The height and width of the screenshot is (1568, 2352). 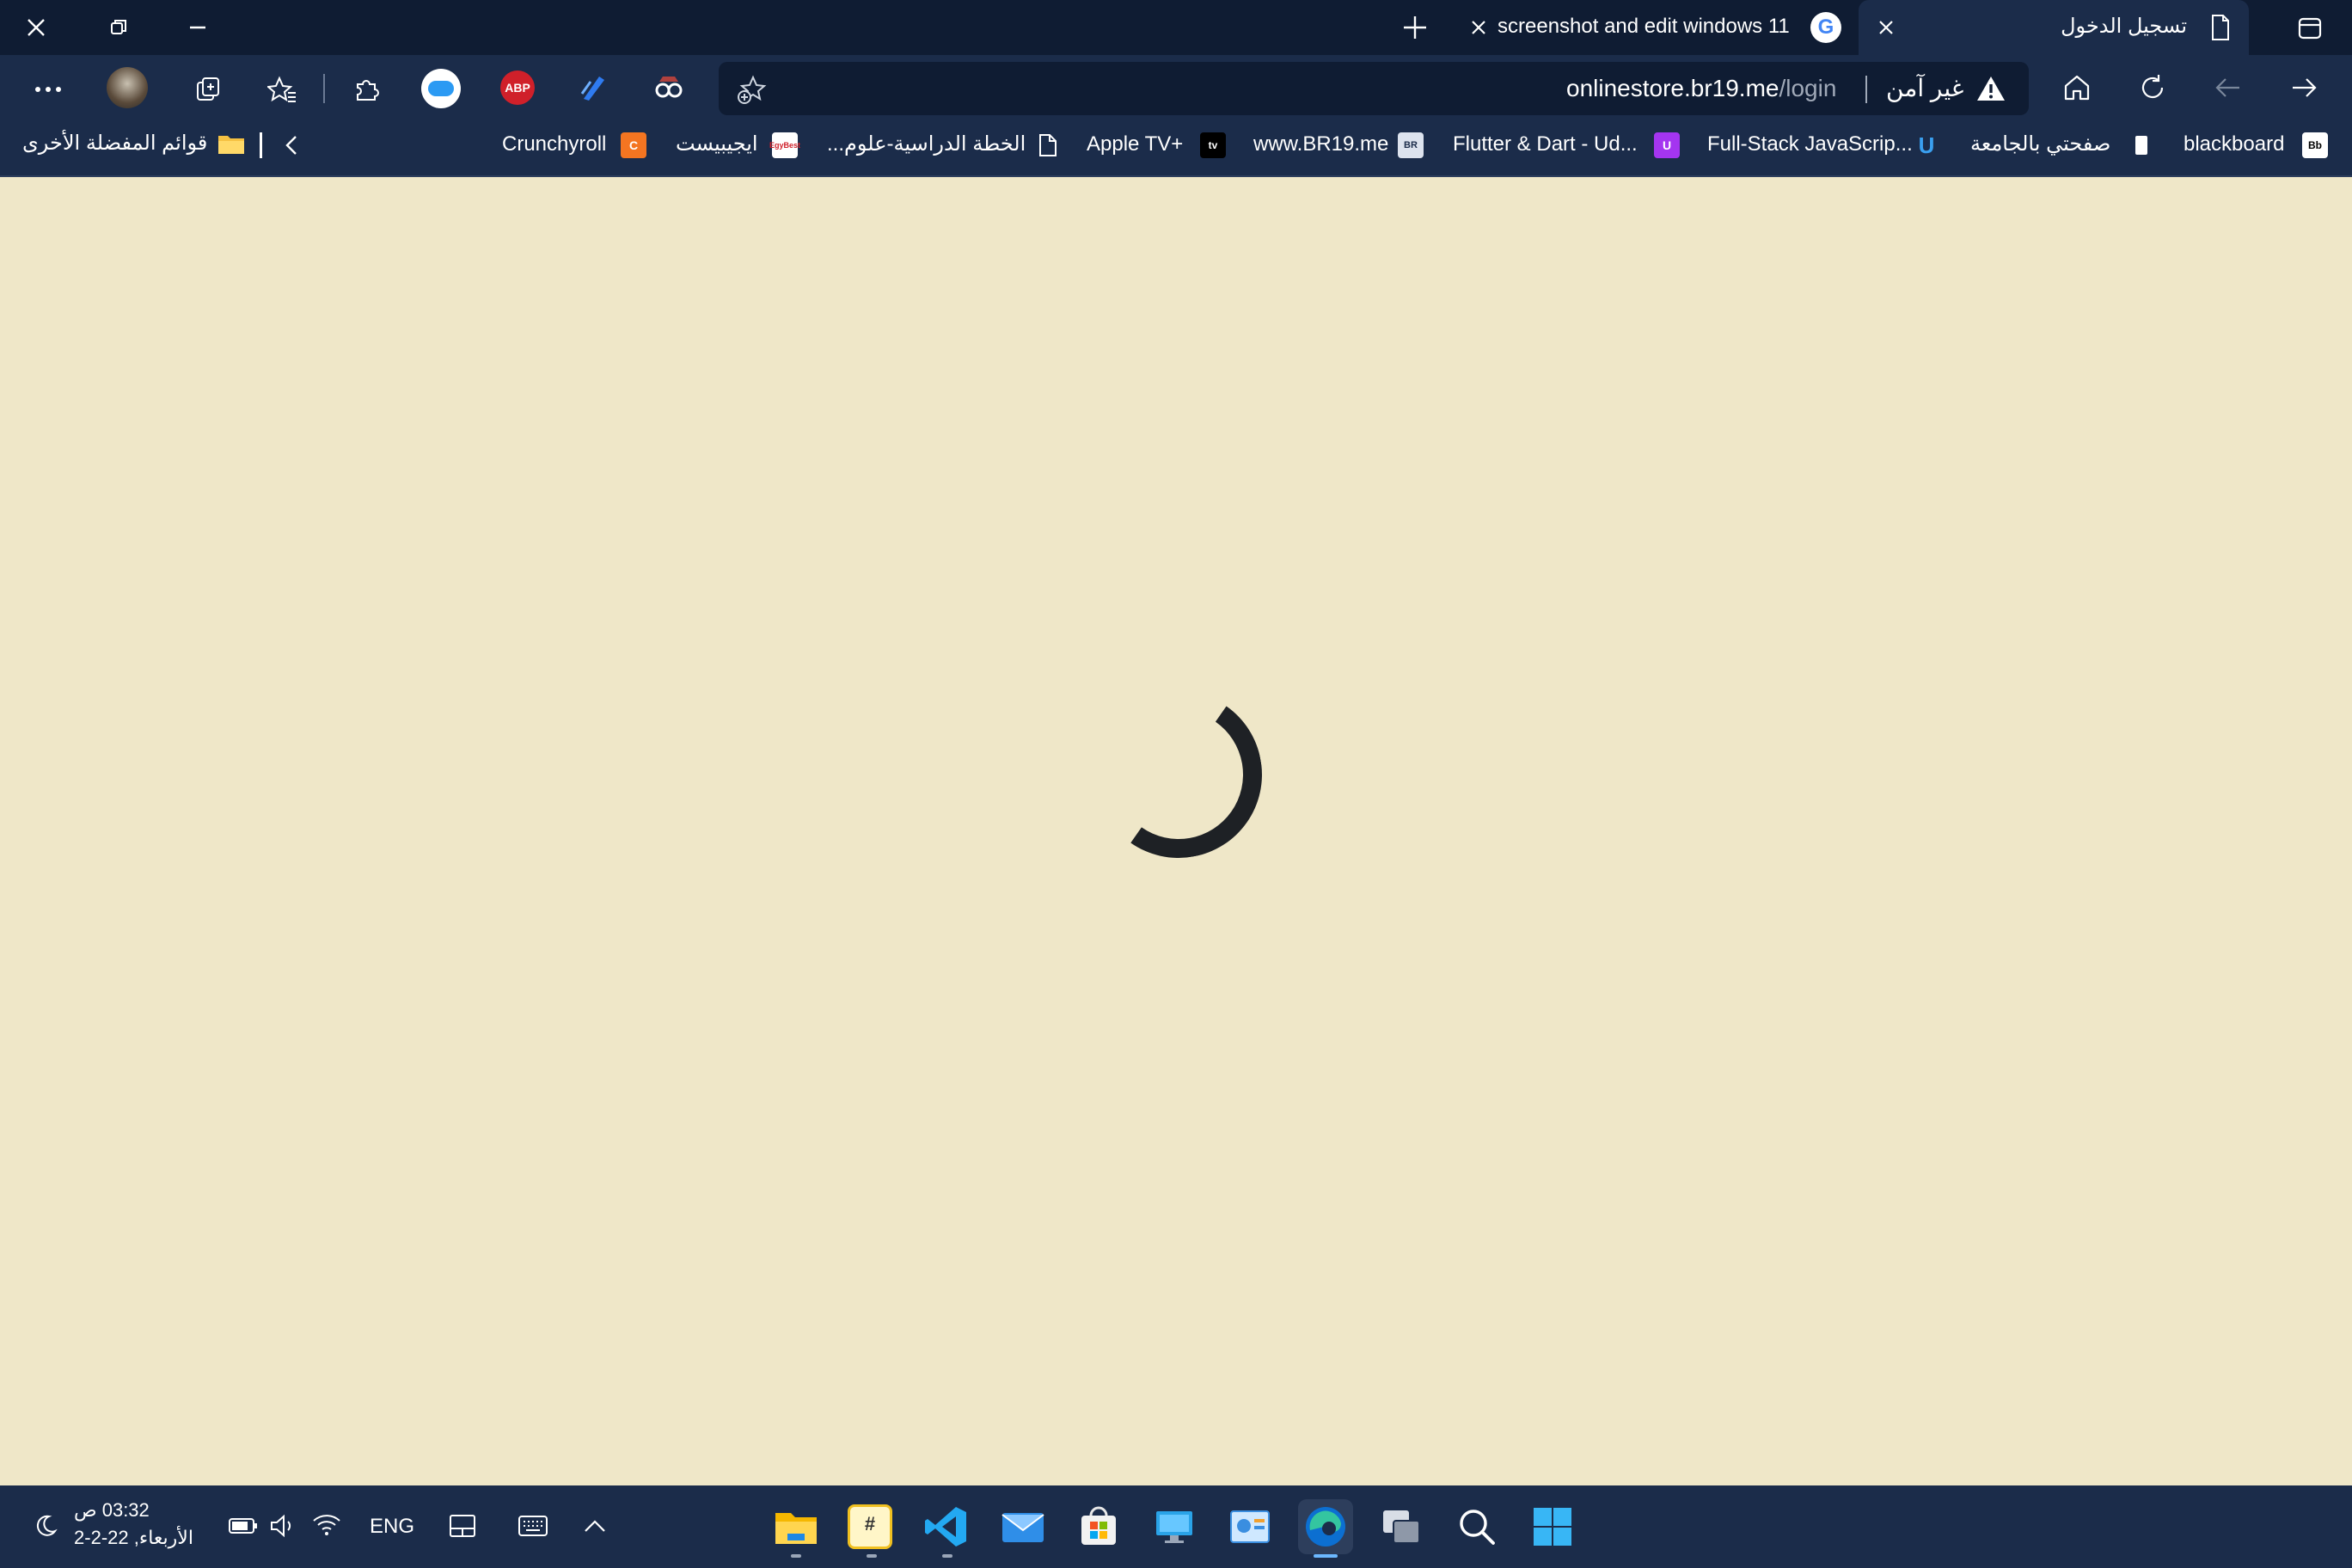 I want to click on url-text: onlinestore.br19.me/login, so click(x=1701, y=88).